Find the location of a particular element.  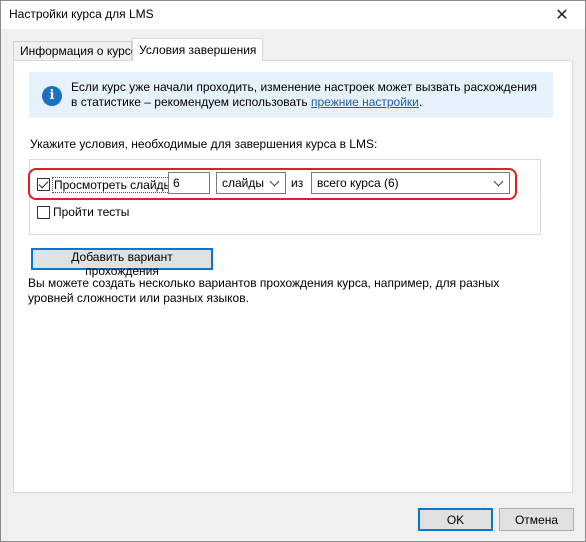

slides-scope-select: всего курса (6) is located at coordinates (410, 183).